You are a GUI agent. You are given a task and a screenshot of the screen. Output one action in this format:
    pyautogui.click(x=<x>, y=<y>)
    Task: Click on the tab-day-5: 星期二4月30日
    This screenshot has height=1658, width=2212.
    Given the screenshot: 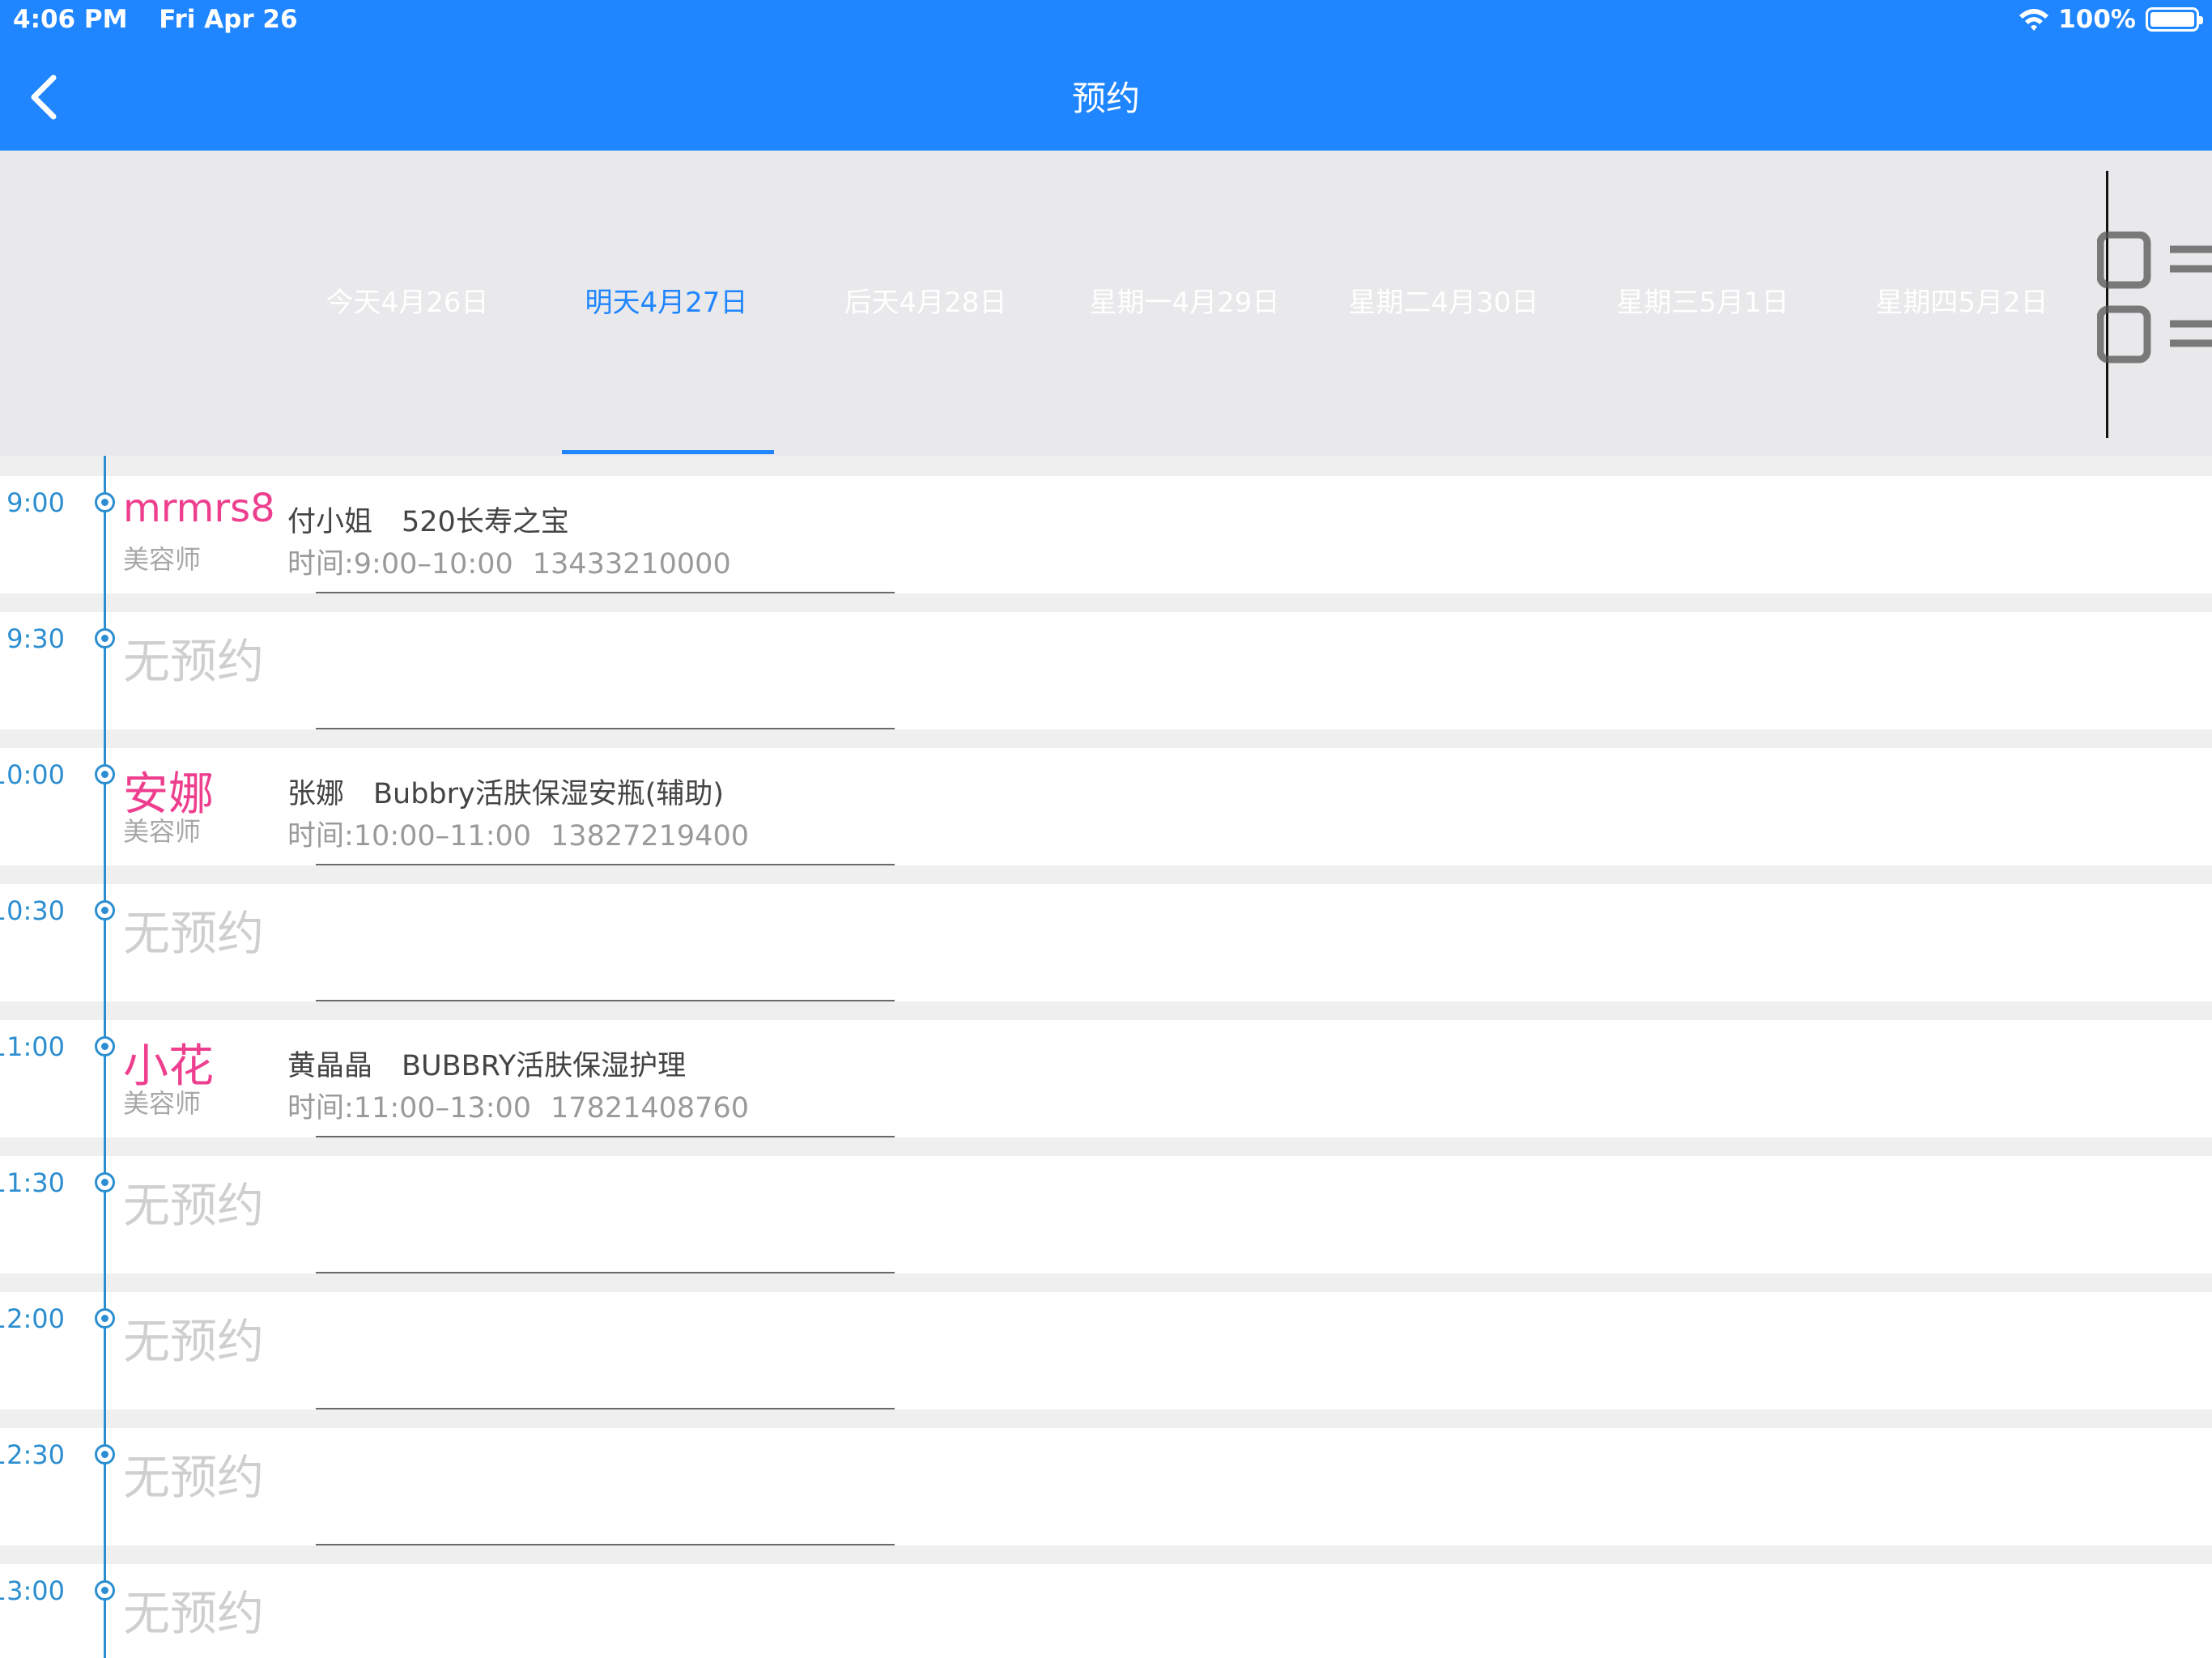 What is the action you would take?
    pyautogui.click(x=1444, y=300)
    